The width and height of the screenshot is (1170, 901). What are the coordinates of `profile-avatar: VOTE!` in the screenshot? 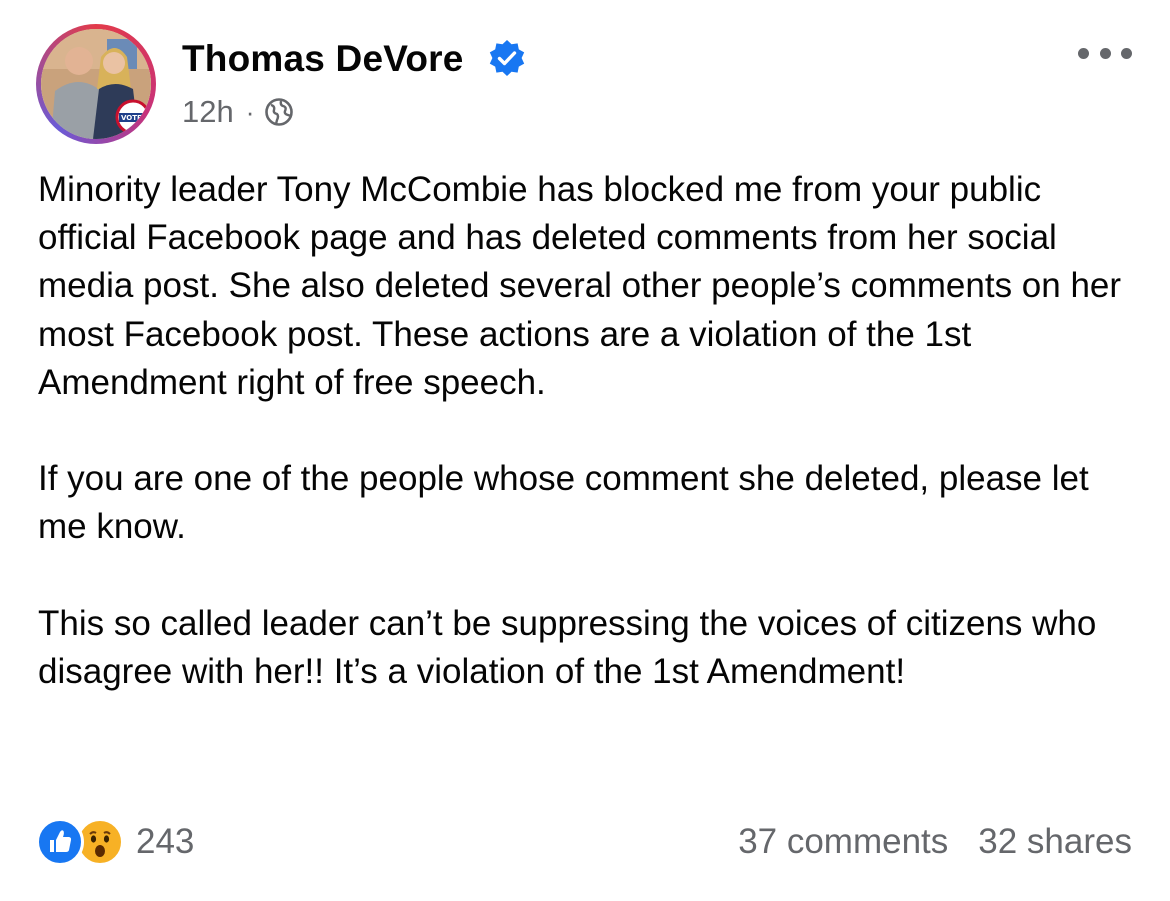 It's located at (96, 84).